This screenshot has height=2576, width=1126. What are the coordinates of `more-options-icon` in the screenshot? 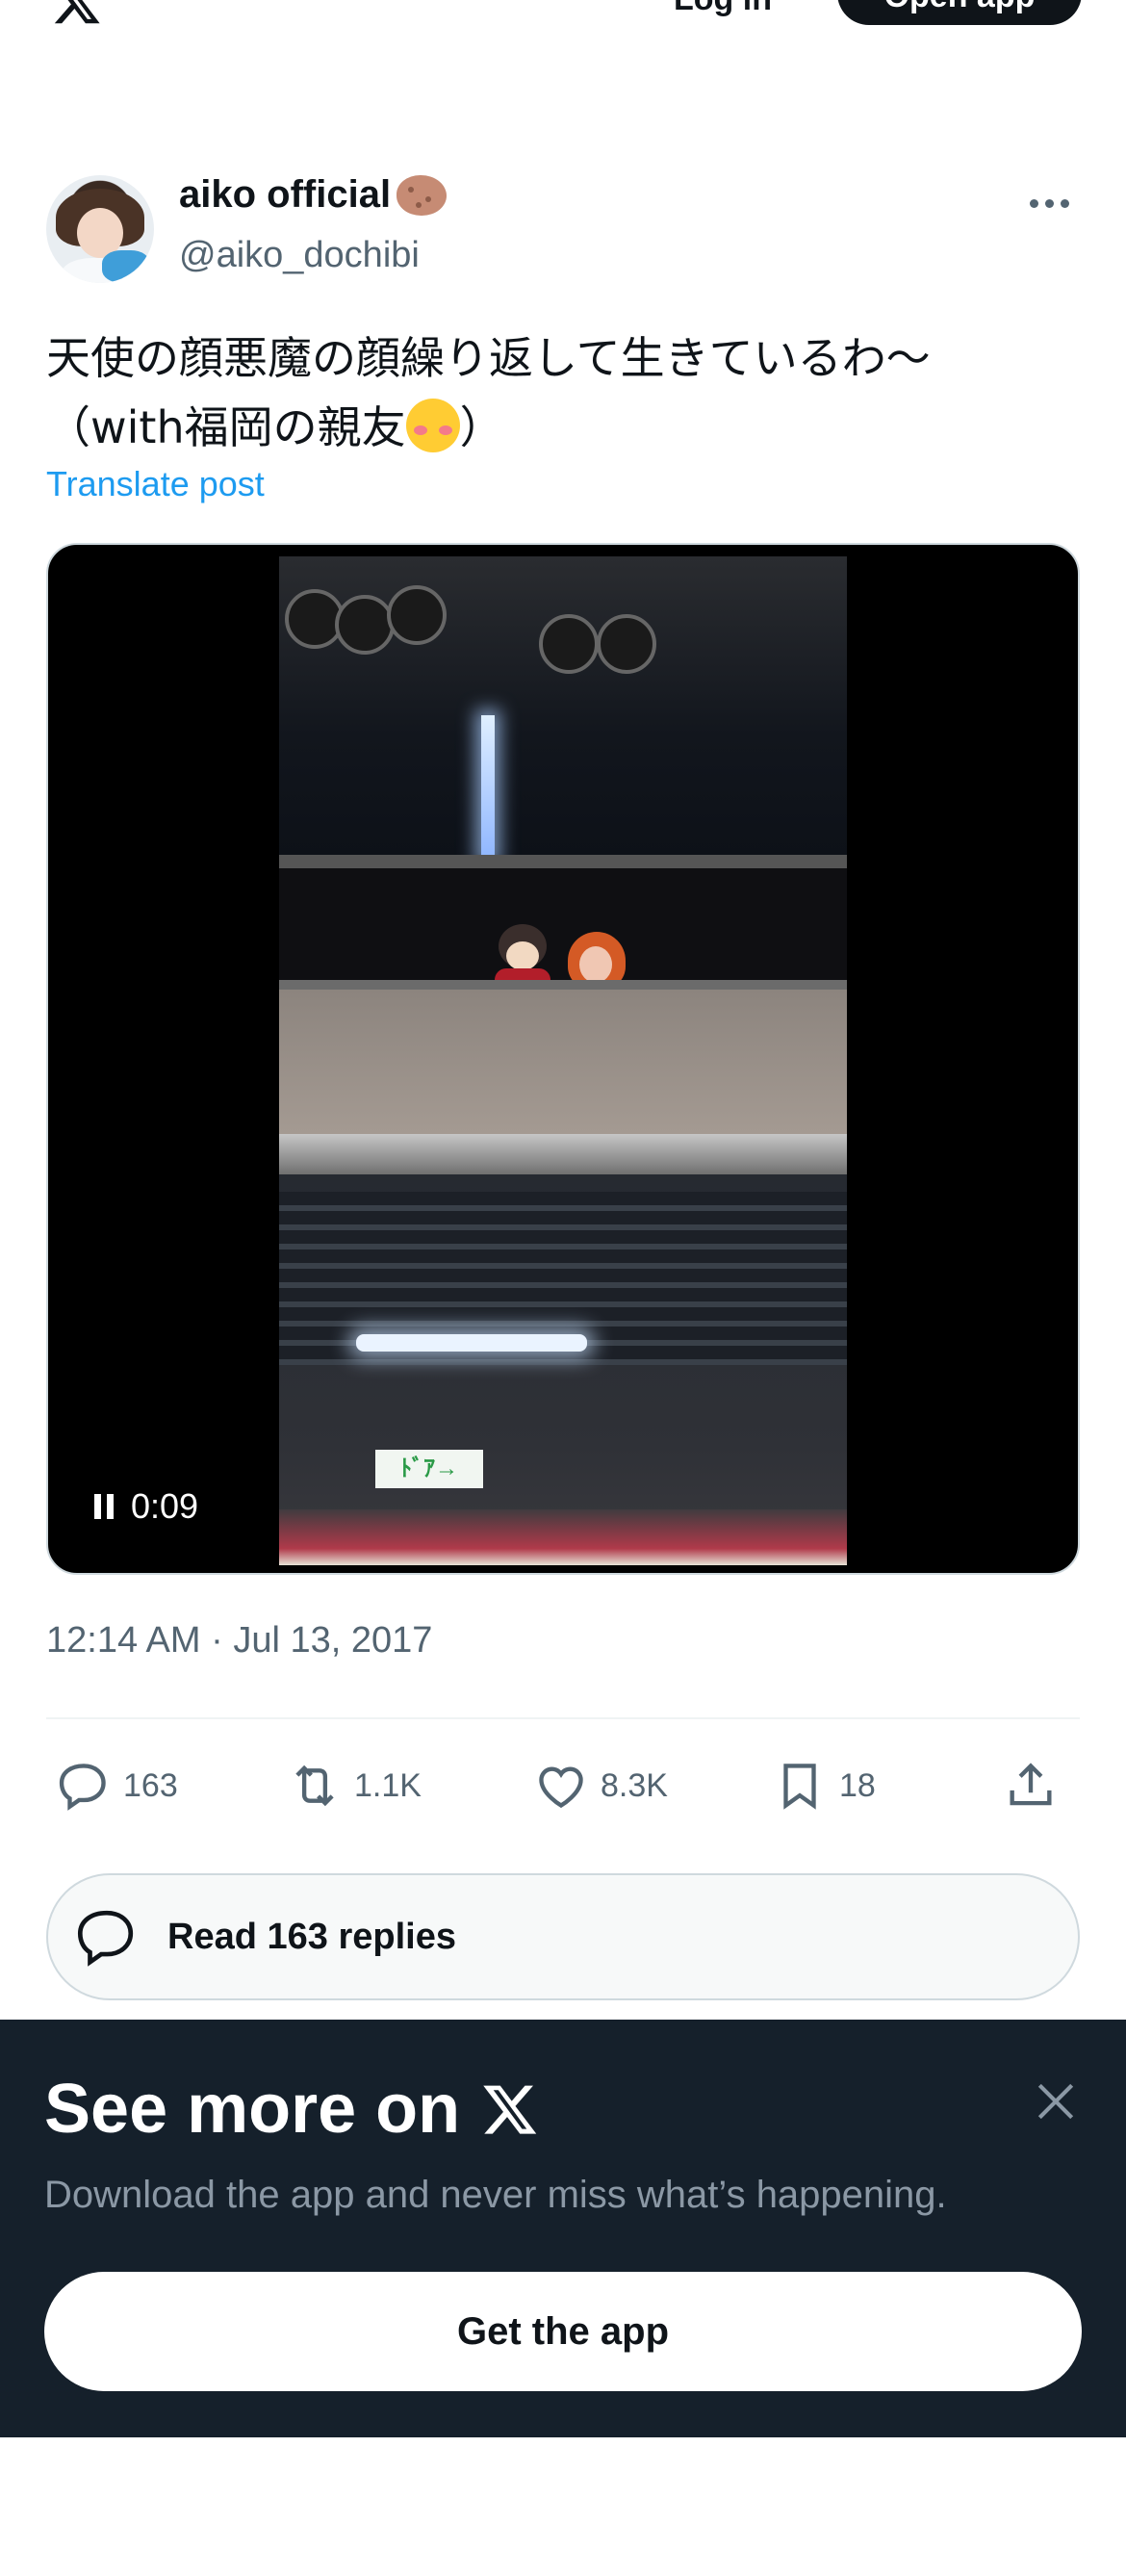 It's located at (1055, 204).